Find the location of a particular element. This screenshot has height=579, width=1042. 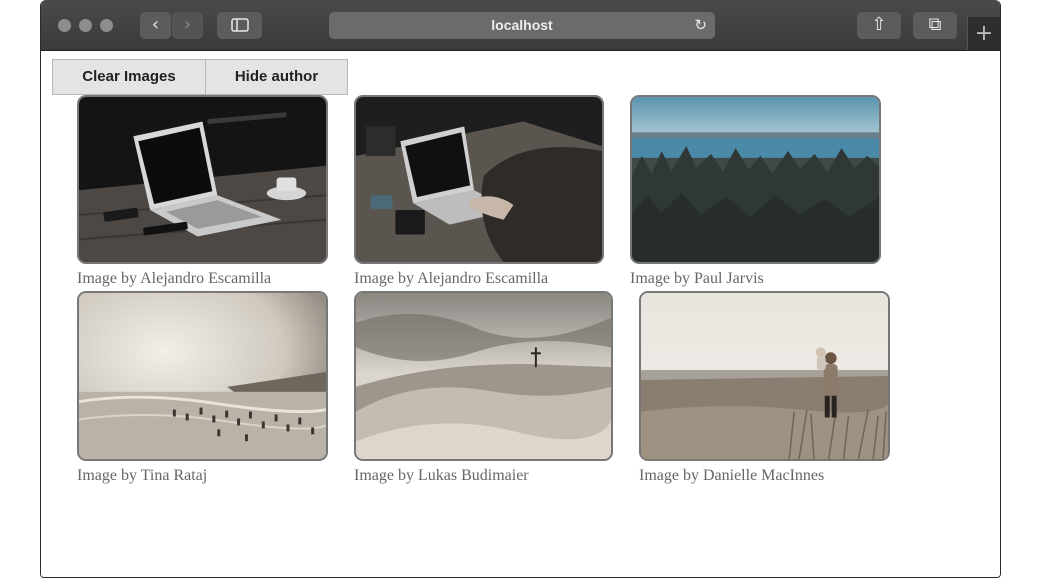

image-caption: Image by Tina Rataj is located at coordinates (142, 475).